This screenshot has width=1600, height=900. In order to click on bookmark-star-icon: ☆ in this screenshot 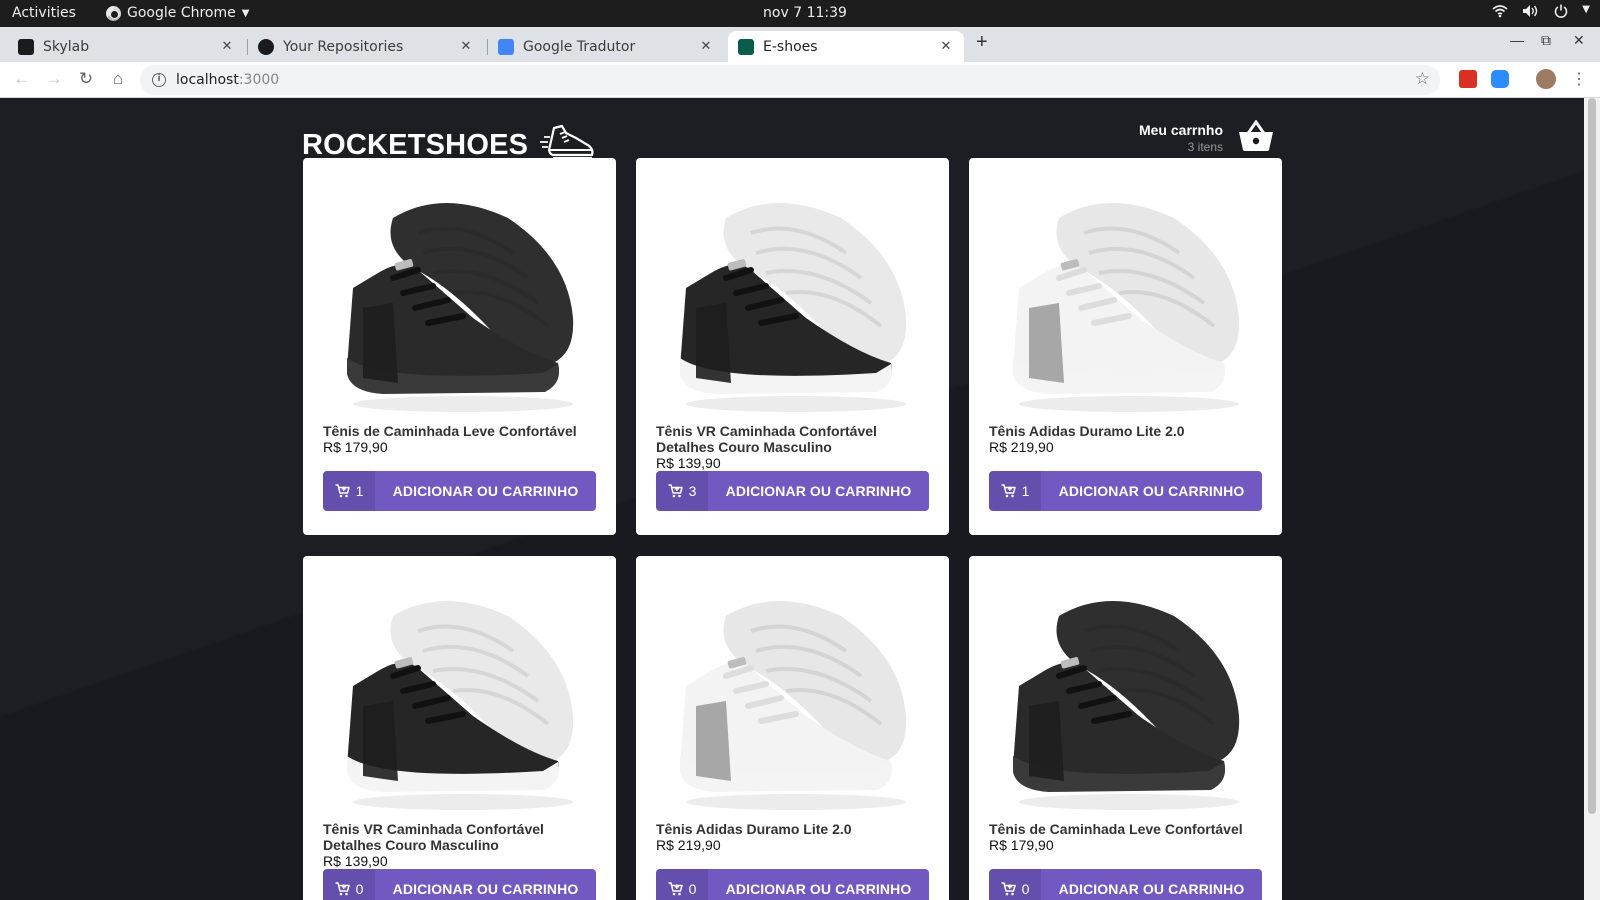, I will do `click(1422, 79)`.